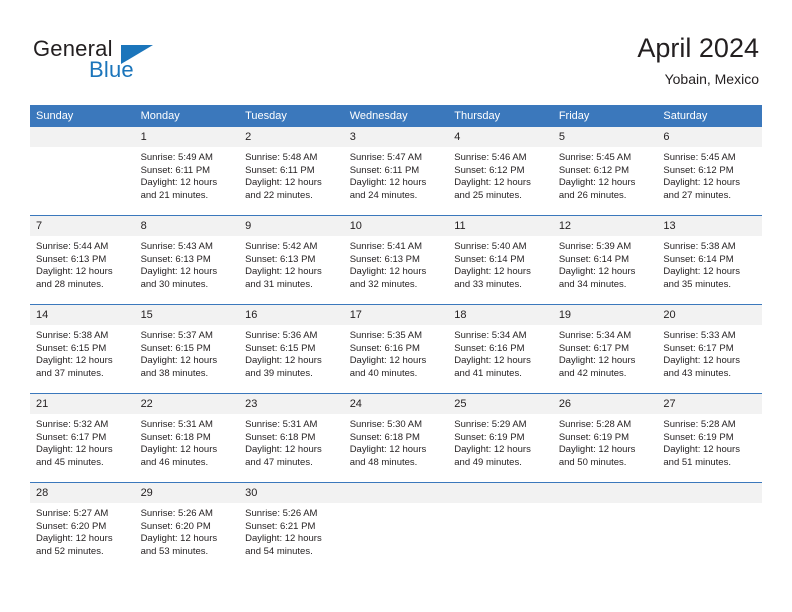 This screenshot has height=612, width=792. I want to click on day-number: 16, so click(291, 315).